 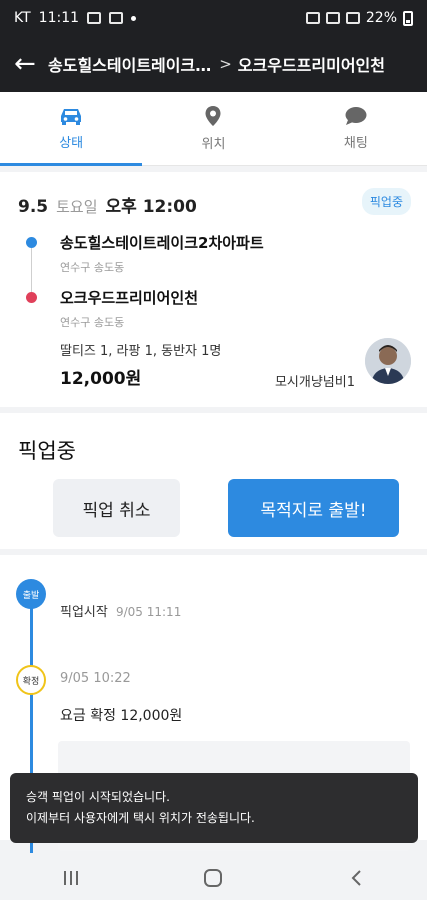 I want to click on timeline-start-badge: 출발, so click(x=31, y=594).